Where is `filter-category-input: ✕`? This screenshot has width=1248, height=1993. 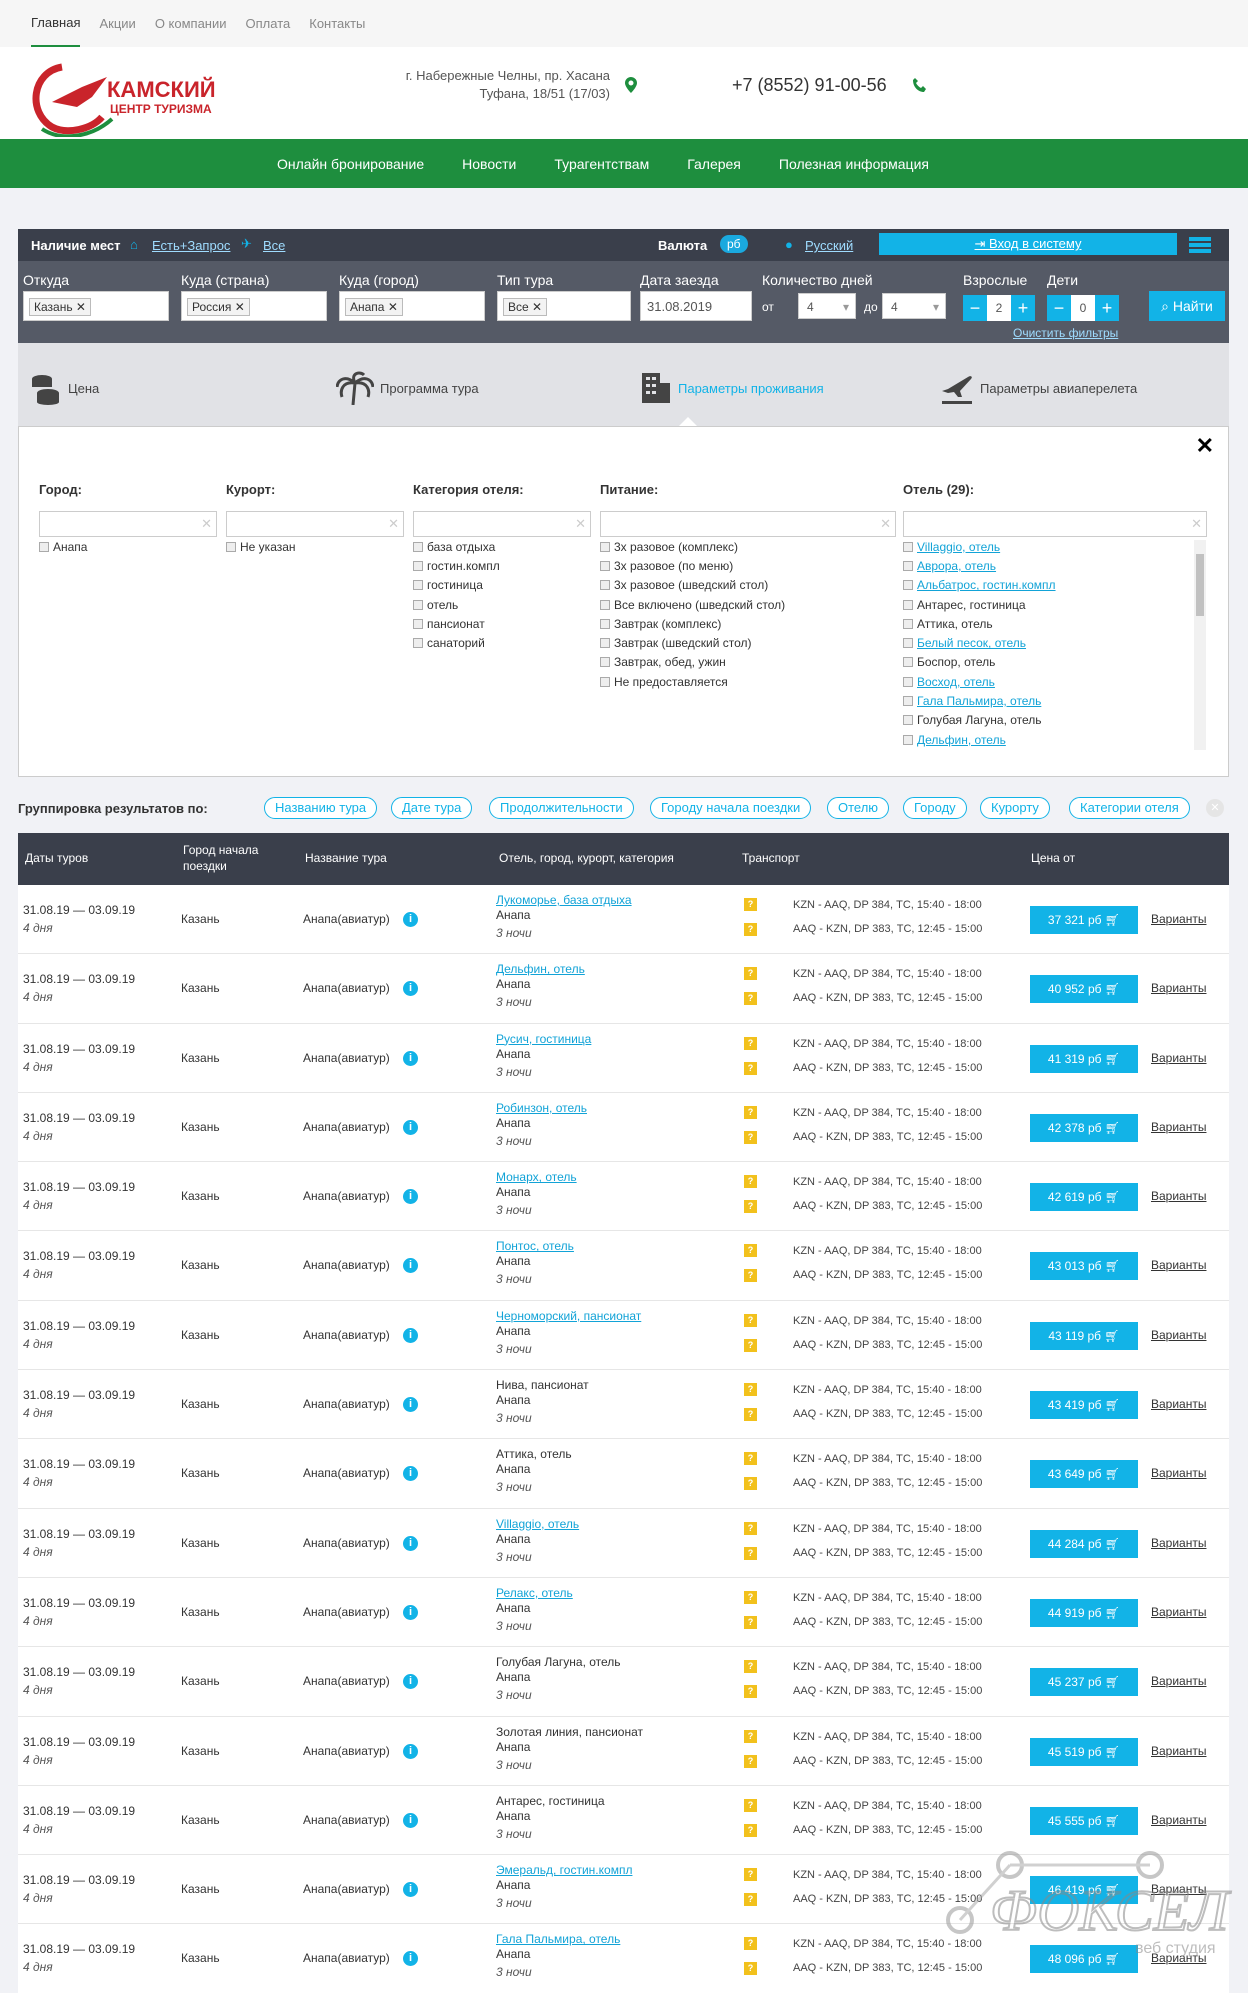 filter-category-input: ✕ is located at coordinates (502, 524).